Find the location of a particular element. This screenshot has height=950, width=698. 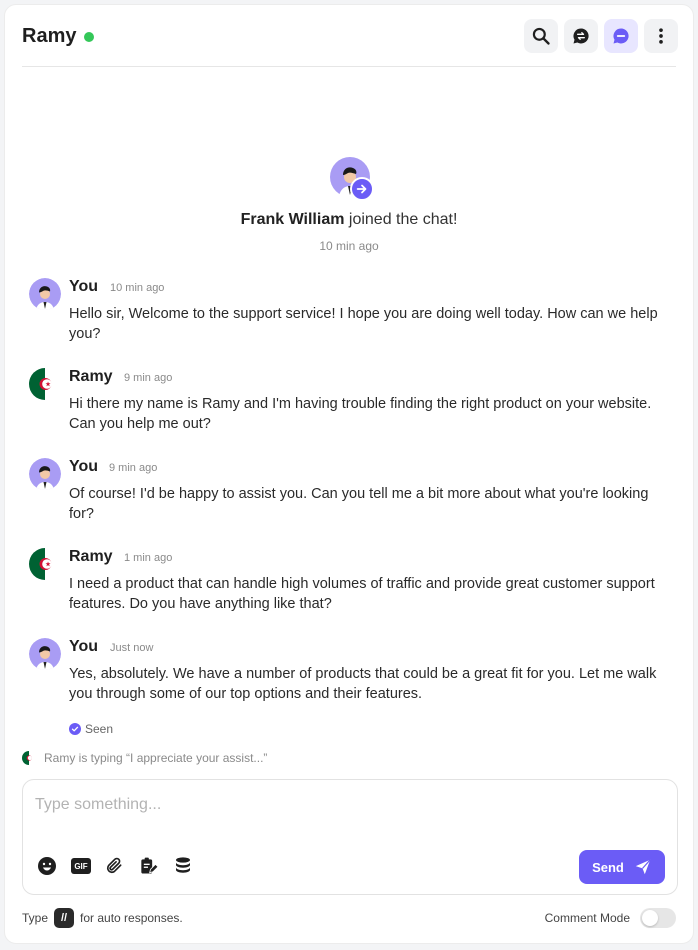

database-icon is located at coordinates (183, 865).